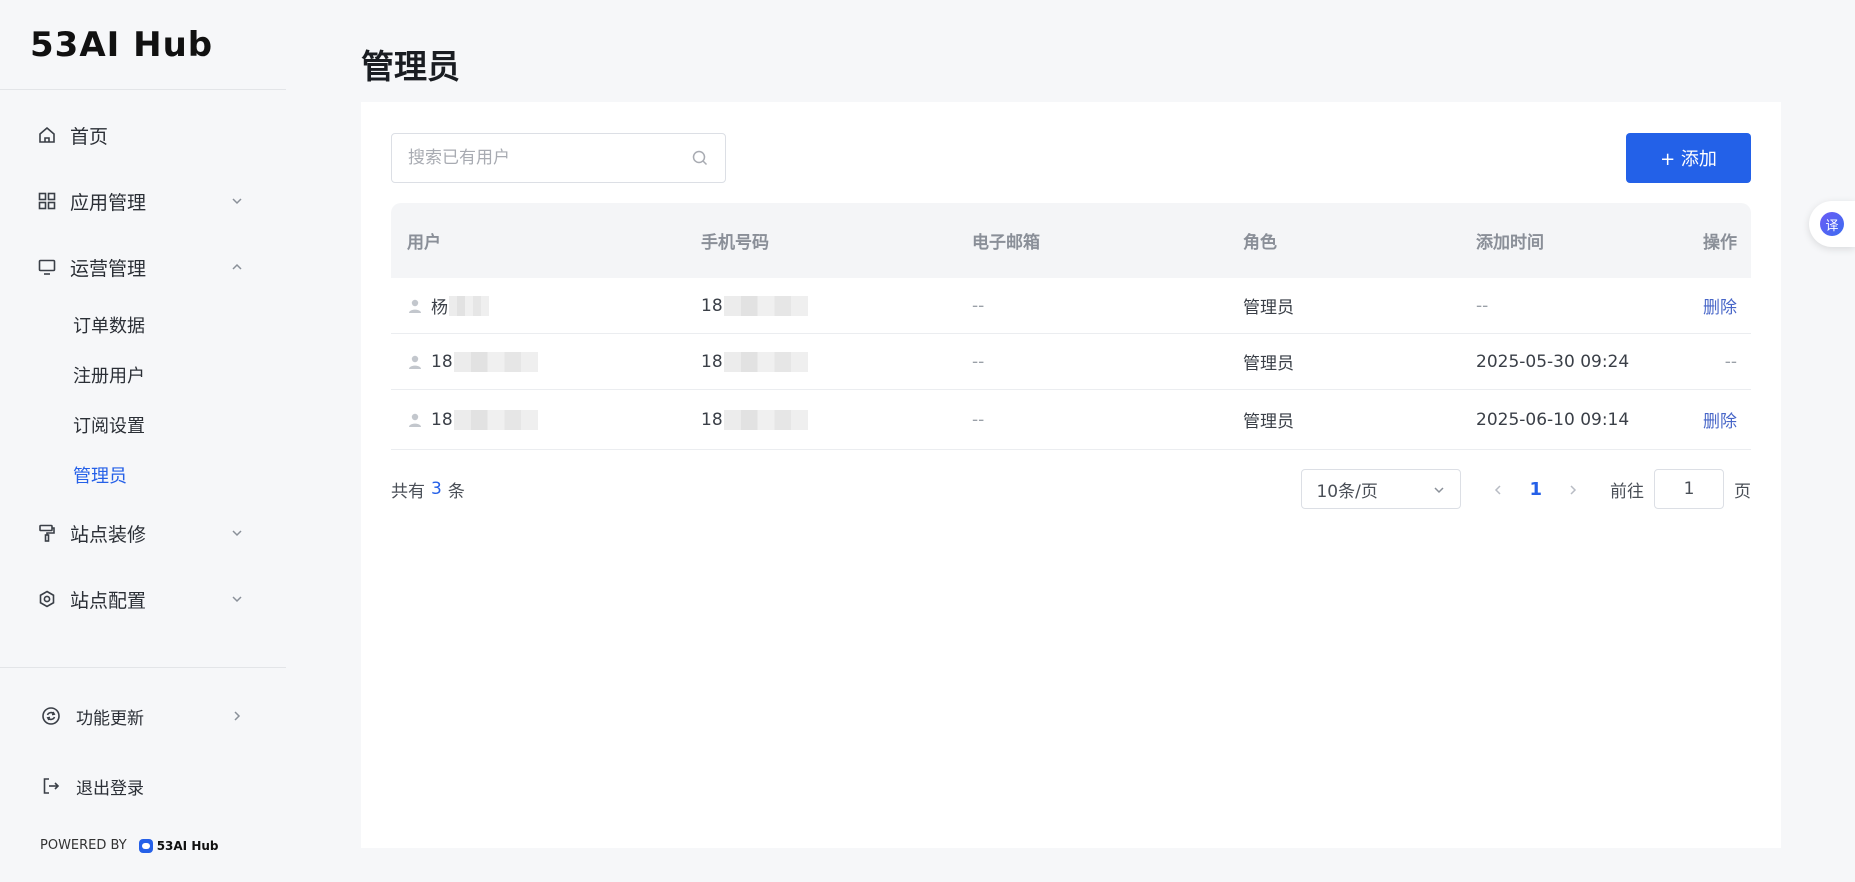 The height and width of the screenshot is (882, 1855). I want to click on table-row: 18 18 -- 管理员 2025-05-30 09:24 --, so click(1071, 362).